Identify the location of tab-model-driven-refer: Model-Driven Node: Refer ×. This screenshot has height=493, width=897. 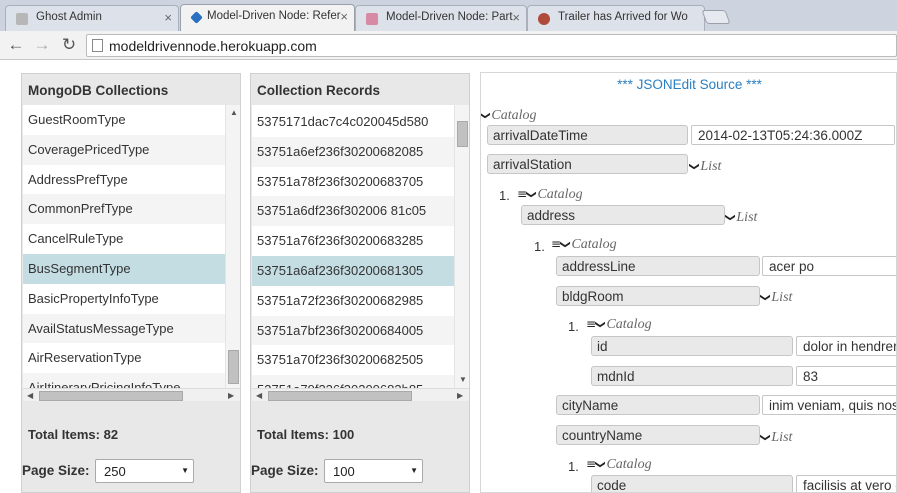
(267, 18).